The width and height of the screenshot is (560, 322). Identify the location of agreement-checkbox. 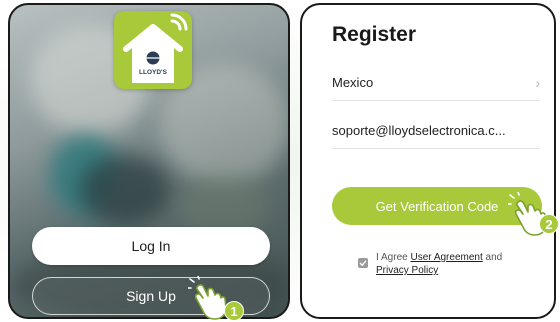
(363, 263).